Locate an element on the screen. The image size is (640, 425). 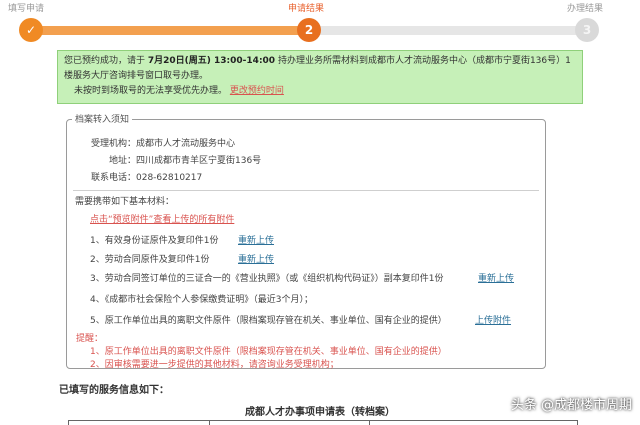
notice-late: 未按时到场取号的无法享受优先办理。 更改预约时间 is located at coordinates (179, 91).